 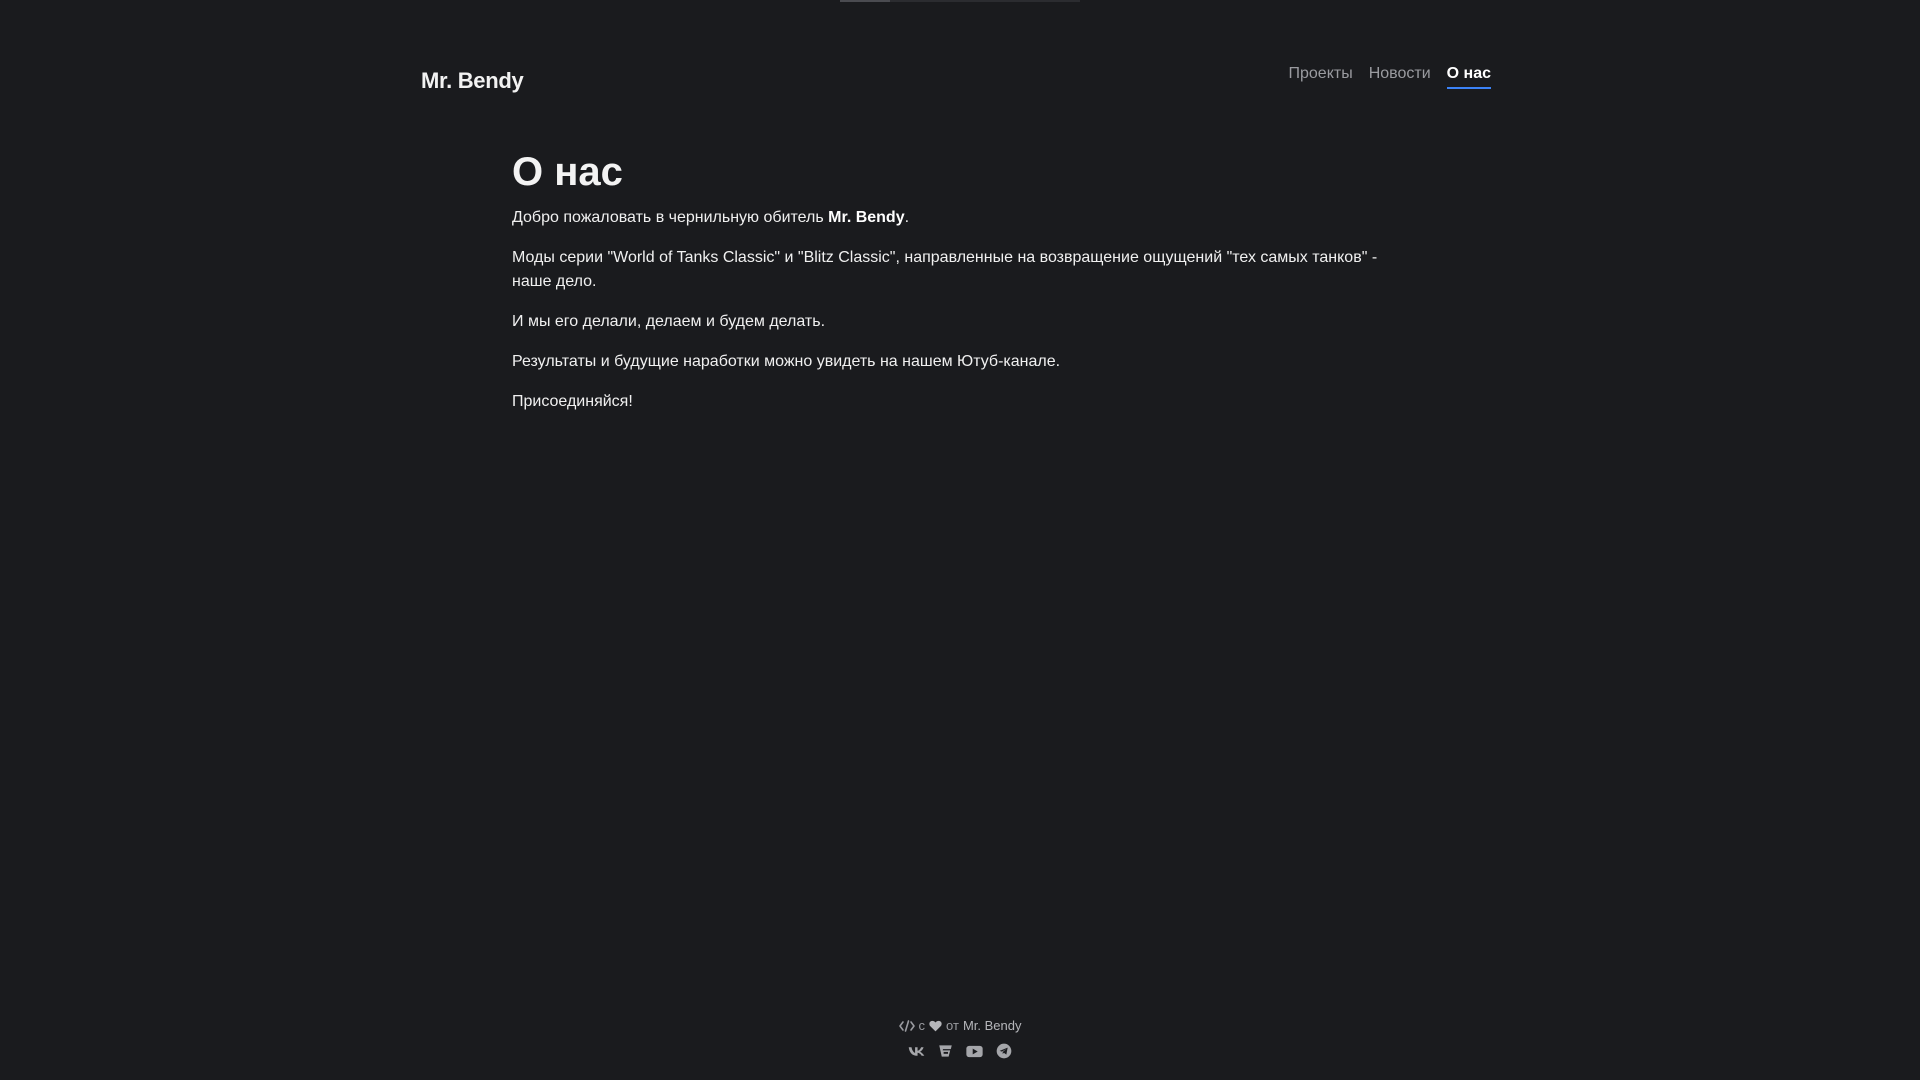 What do you see at coordinates (974, 1051) in the screenshot?
I see `youtube-icon` at bounding box center [974, 1051].